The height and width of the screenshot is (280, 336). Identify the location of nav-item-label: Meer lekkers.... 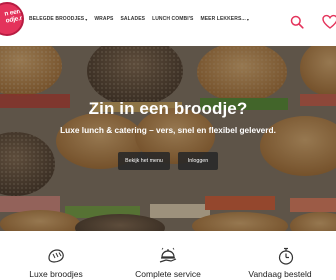
(223, 19).